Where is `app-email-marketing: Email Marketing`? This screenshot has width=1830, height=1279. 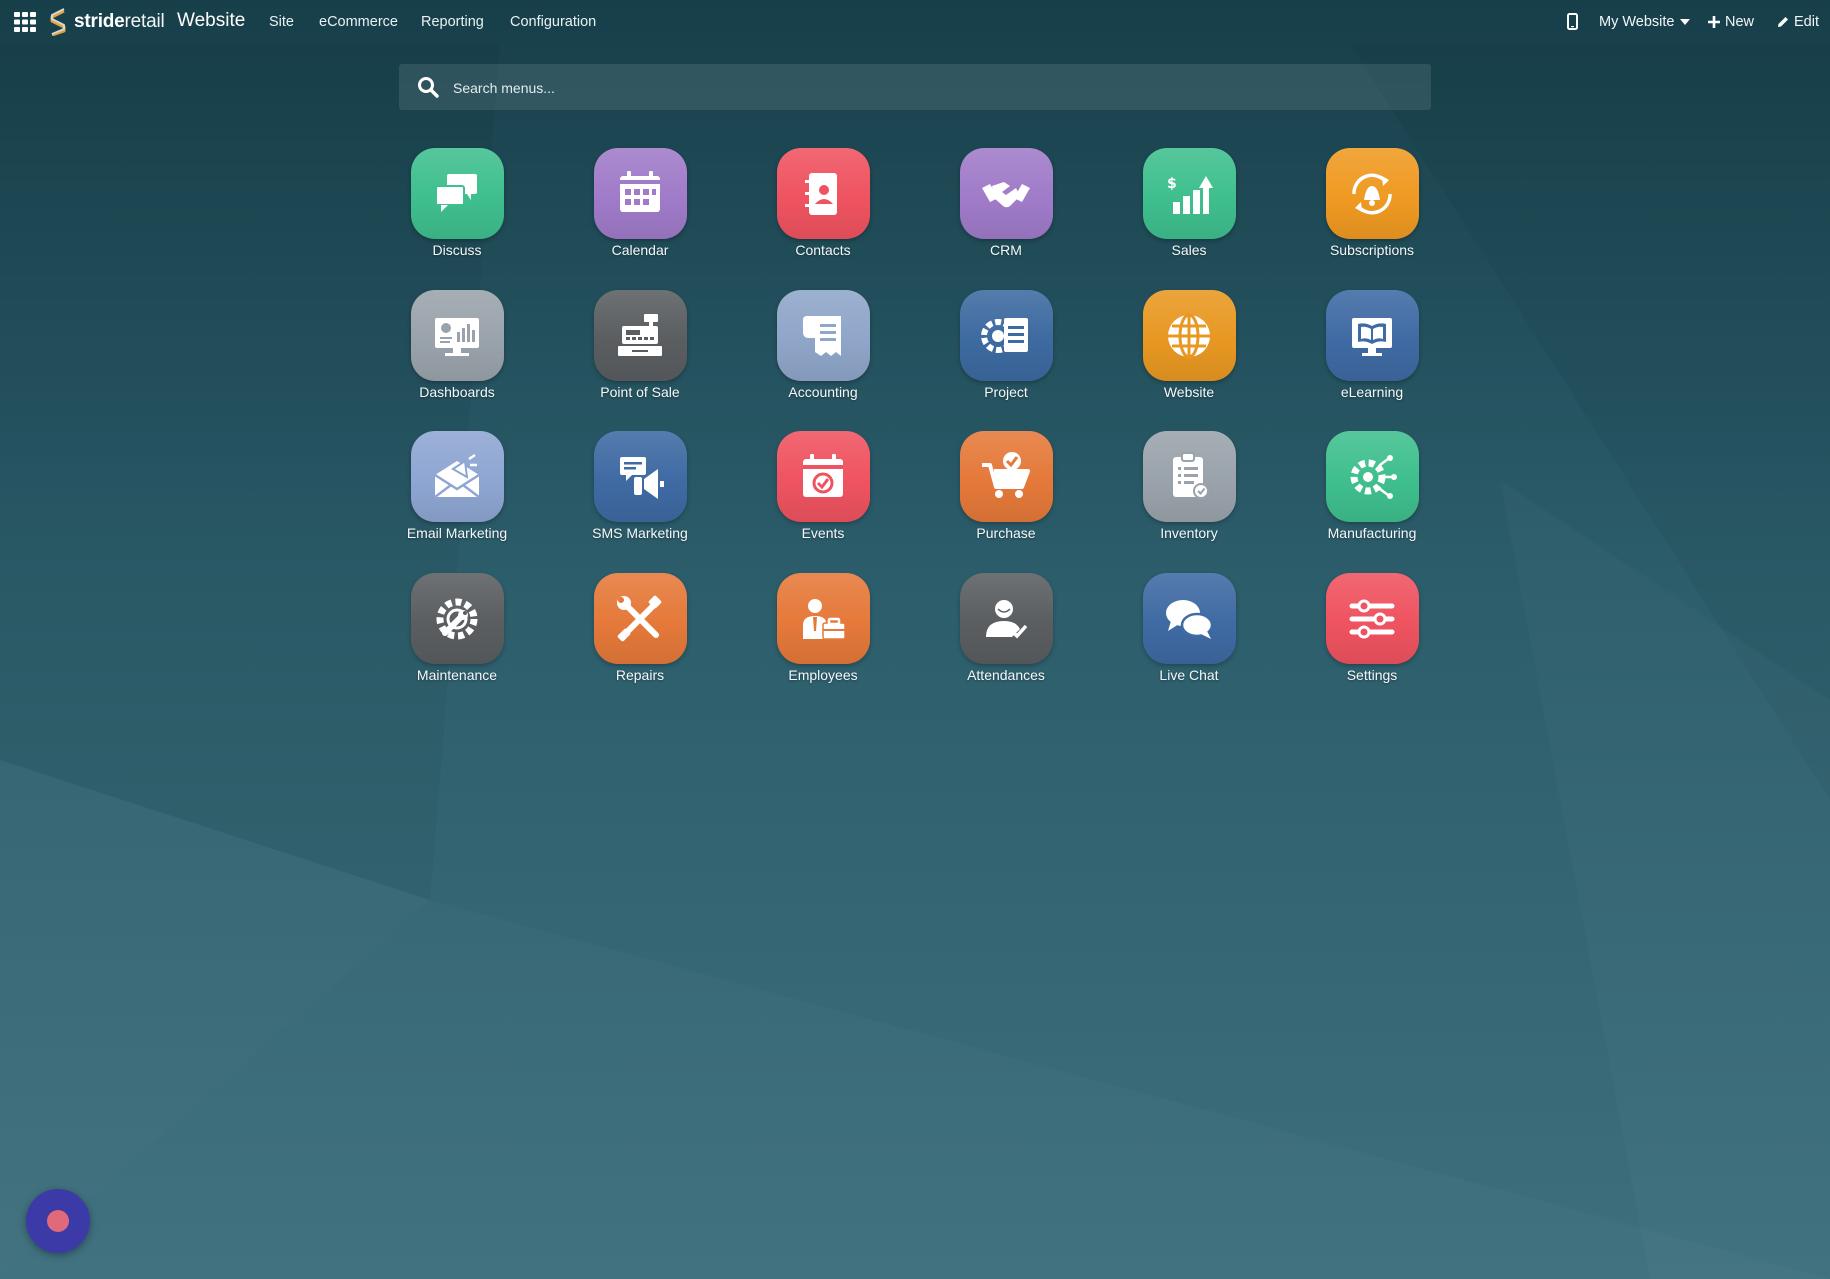
app-email-marketing: Email Marketing is located at coordinates (457, 496).